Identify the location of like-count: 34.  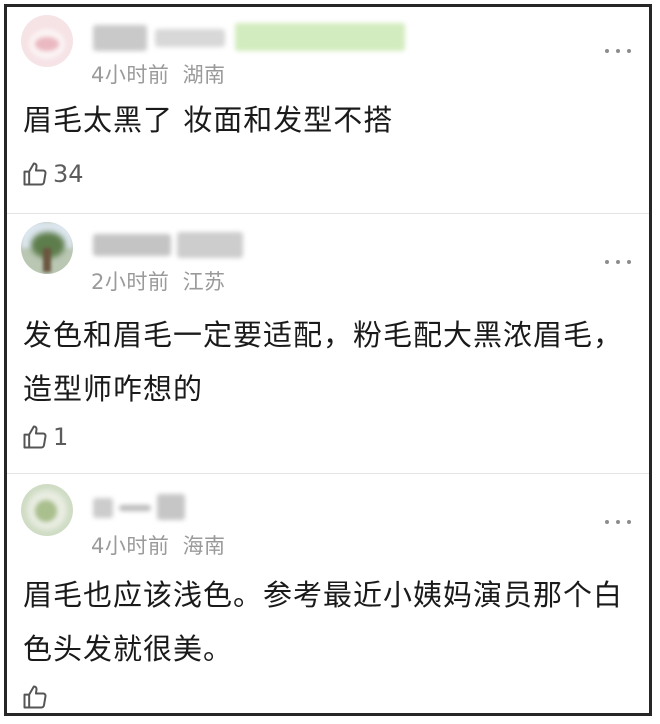
(68, 174).